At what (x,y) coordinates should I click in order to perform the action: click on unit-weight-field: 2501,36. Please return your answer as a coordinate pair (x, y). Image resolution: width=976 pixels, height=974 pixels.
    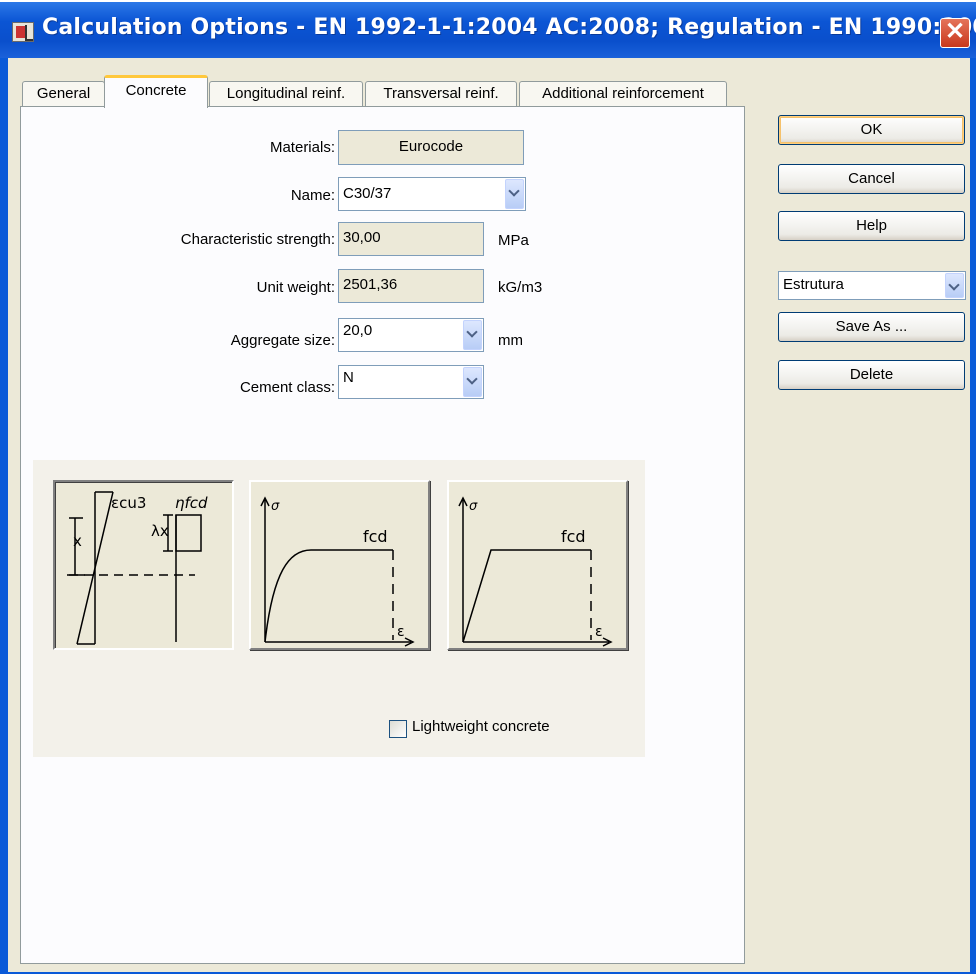
    Looking at the image, I should click on (411, 286).